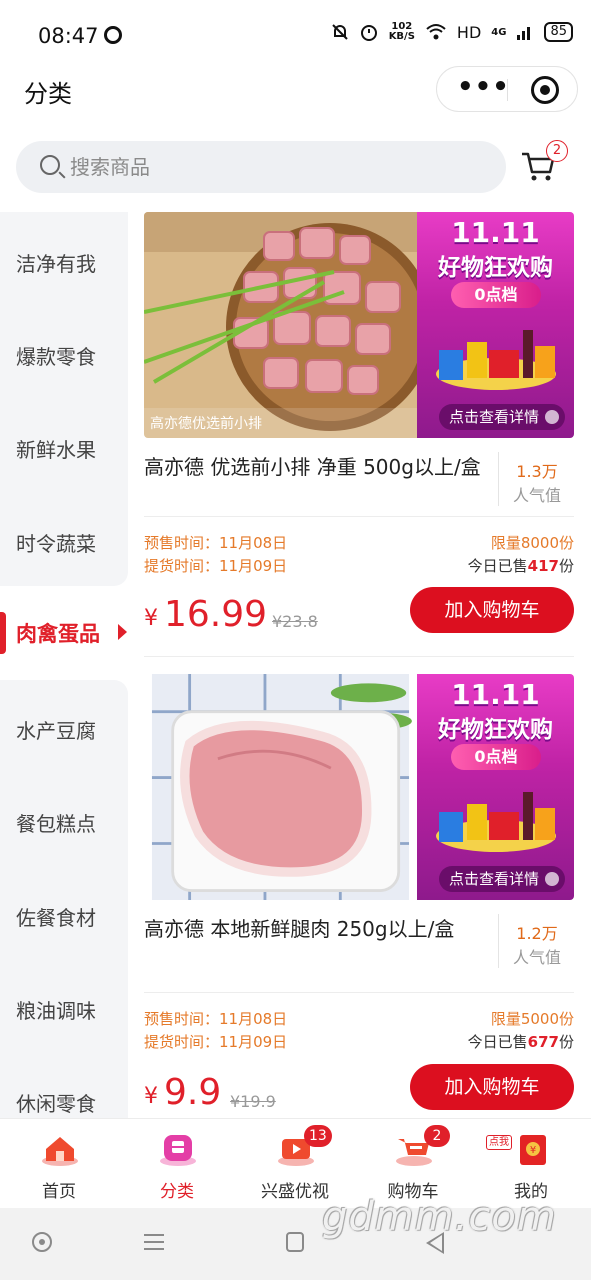 This screenshot has width=591, height=1280. What do you see at coordinates (499, 1142) in the screenshot?
I see `click-me-tag: 点我` at bounding box center [499, 1142].